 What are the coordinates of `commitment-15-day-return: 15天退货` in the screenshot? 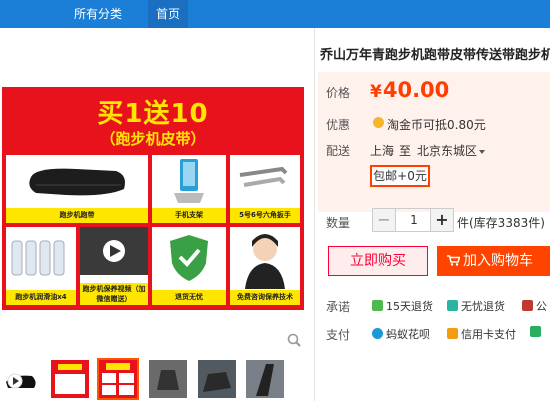 It's located at (402, 306).